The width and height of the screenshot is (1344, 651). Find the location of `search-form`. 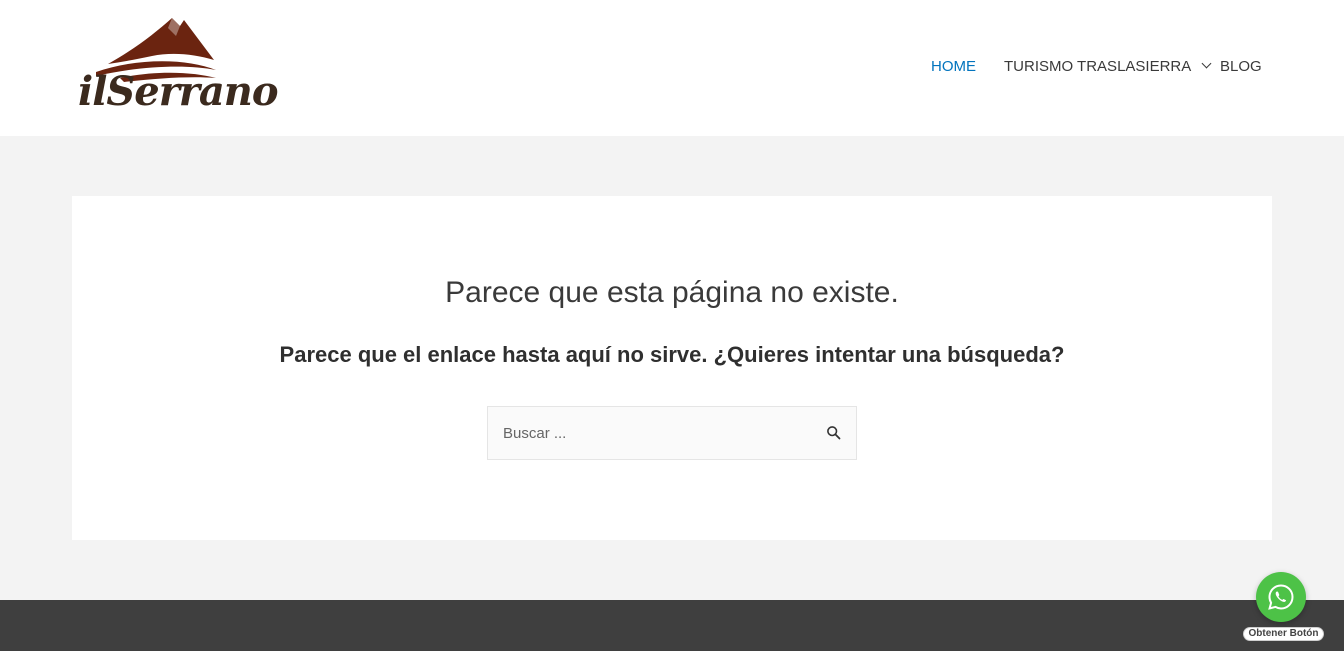

search-form is located at coordinates (672, 433).